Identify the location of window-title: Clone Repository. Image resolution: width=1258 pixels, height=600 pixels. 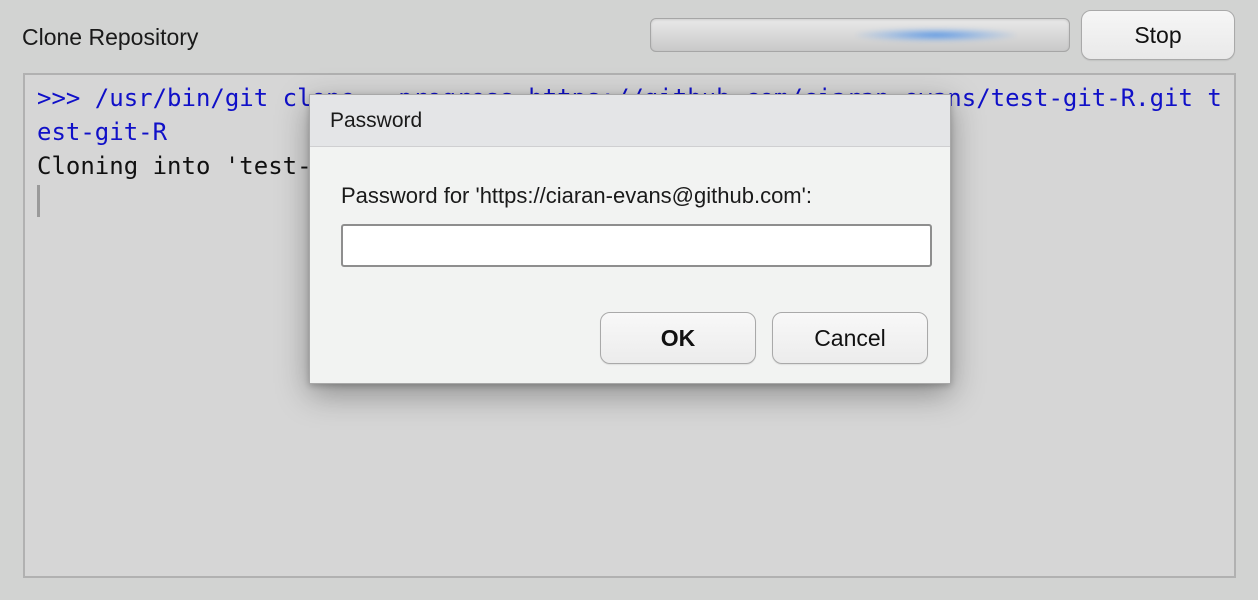
(110, 37).